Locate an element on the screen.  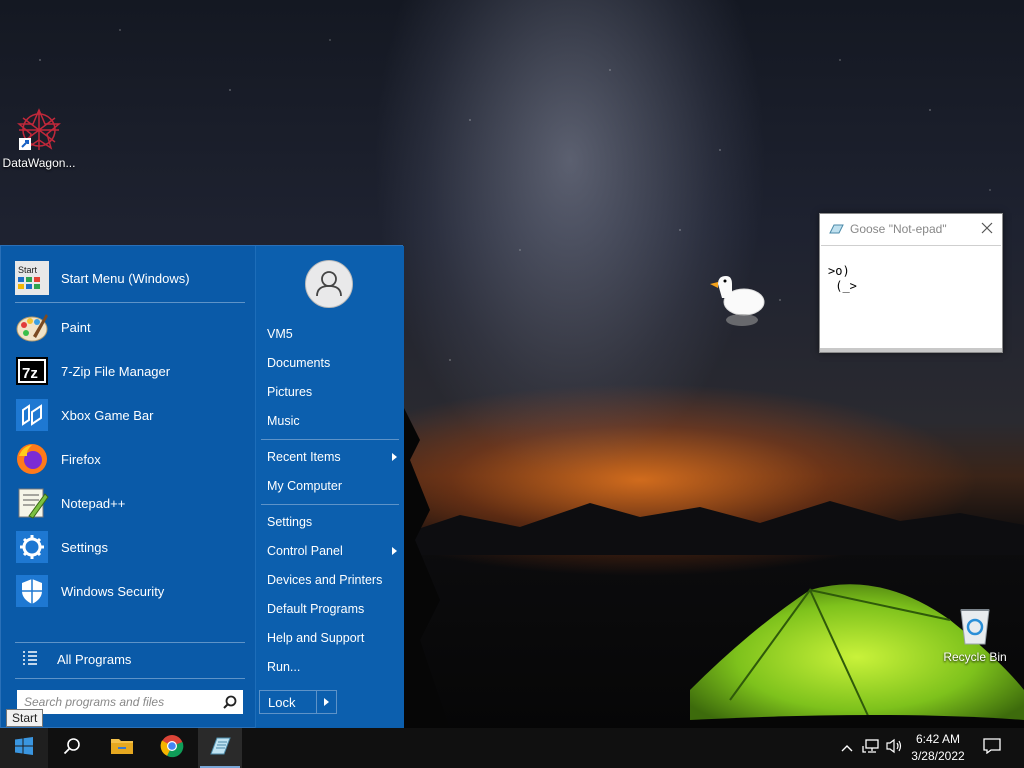
all-programs-item: All Programs is located at coordinates (130, 659).